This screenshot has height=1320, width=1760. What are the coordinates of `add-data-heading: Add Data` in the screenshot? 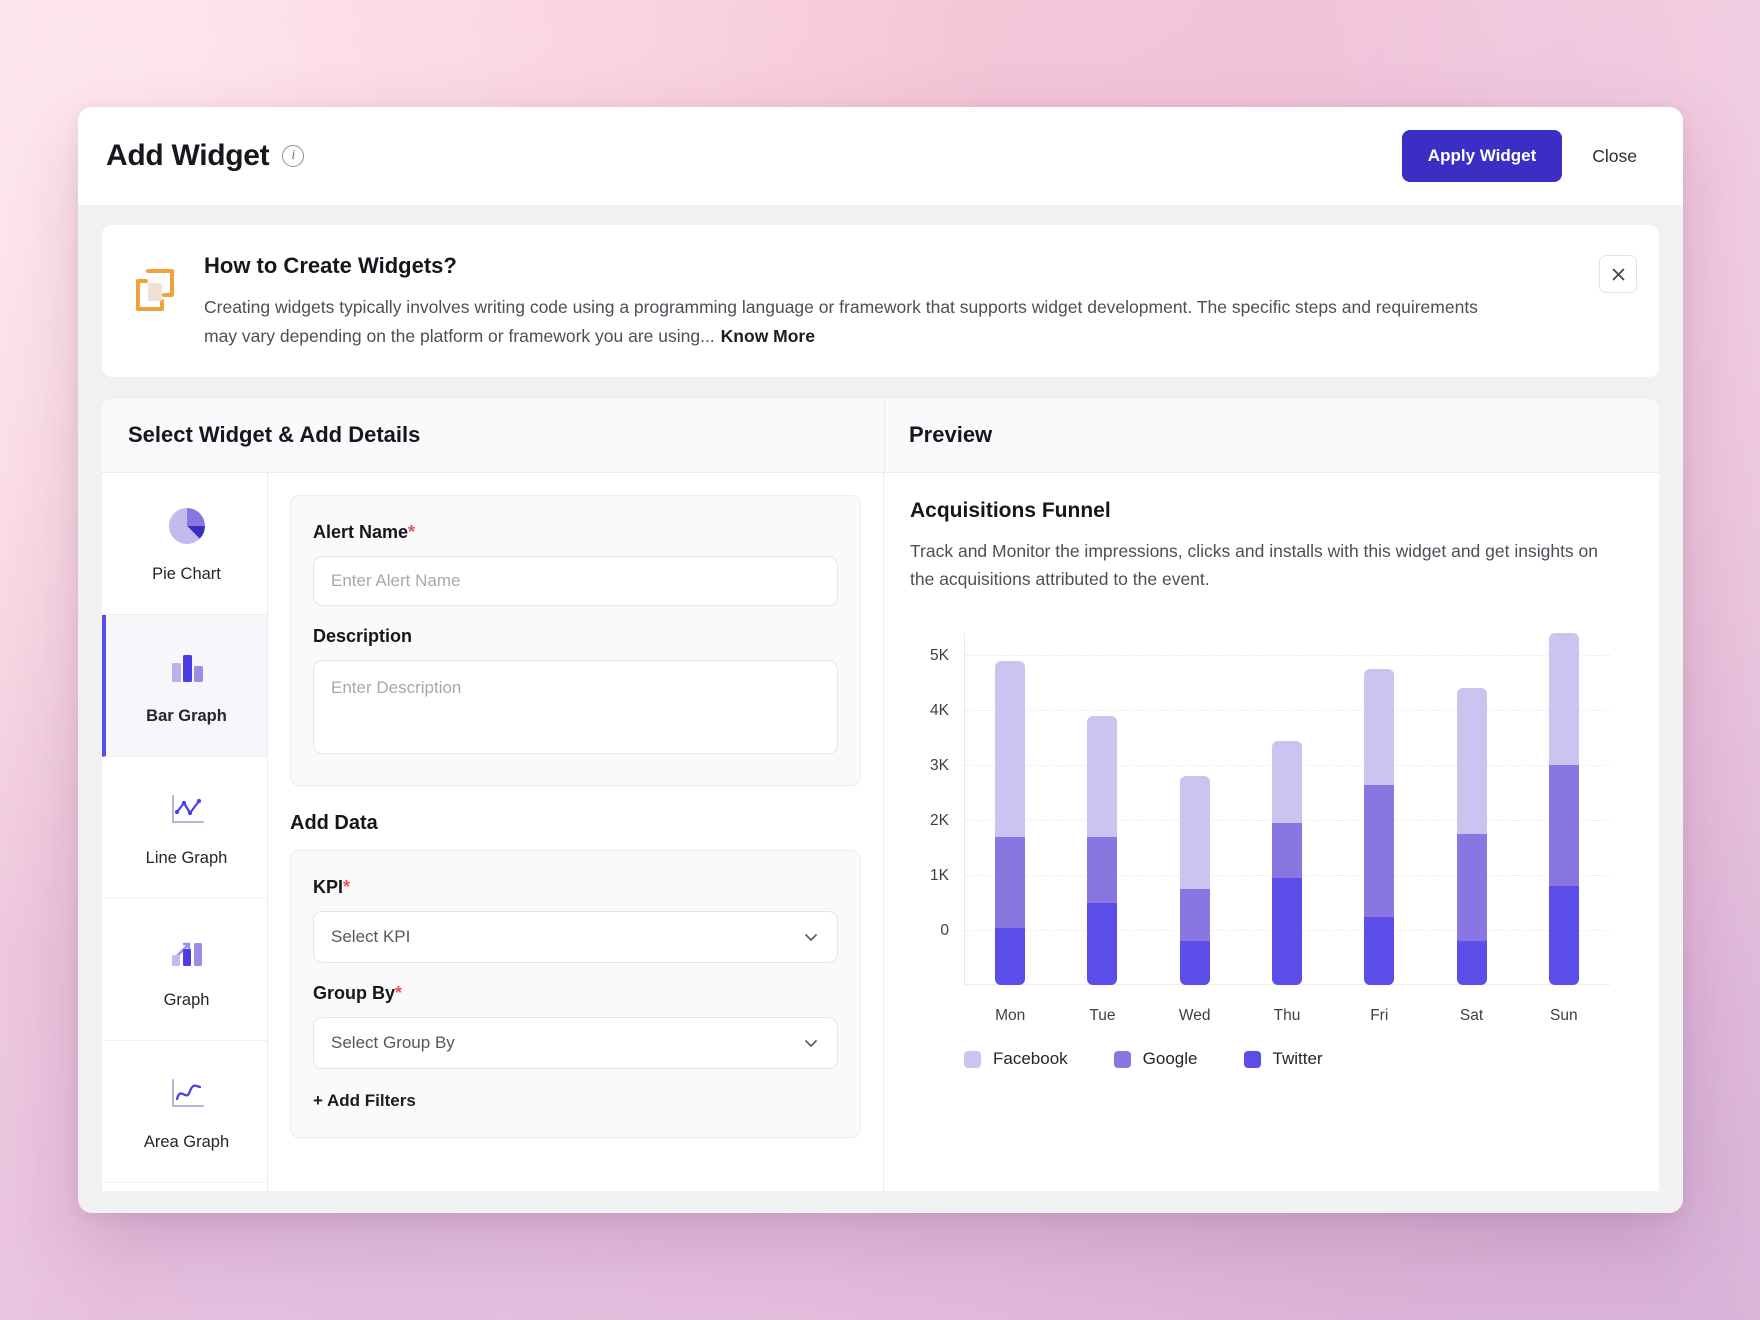 It's located at (334, 822).